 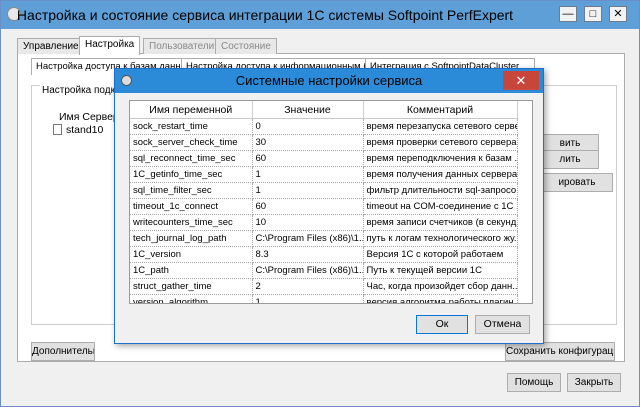 What do you see at coordinates (191, 174) in the screenshot?
I see `cell-name: 1C_getinfo_time_sec` at bounding box center [191, 174].